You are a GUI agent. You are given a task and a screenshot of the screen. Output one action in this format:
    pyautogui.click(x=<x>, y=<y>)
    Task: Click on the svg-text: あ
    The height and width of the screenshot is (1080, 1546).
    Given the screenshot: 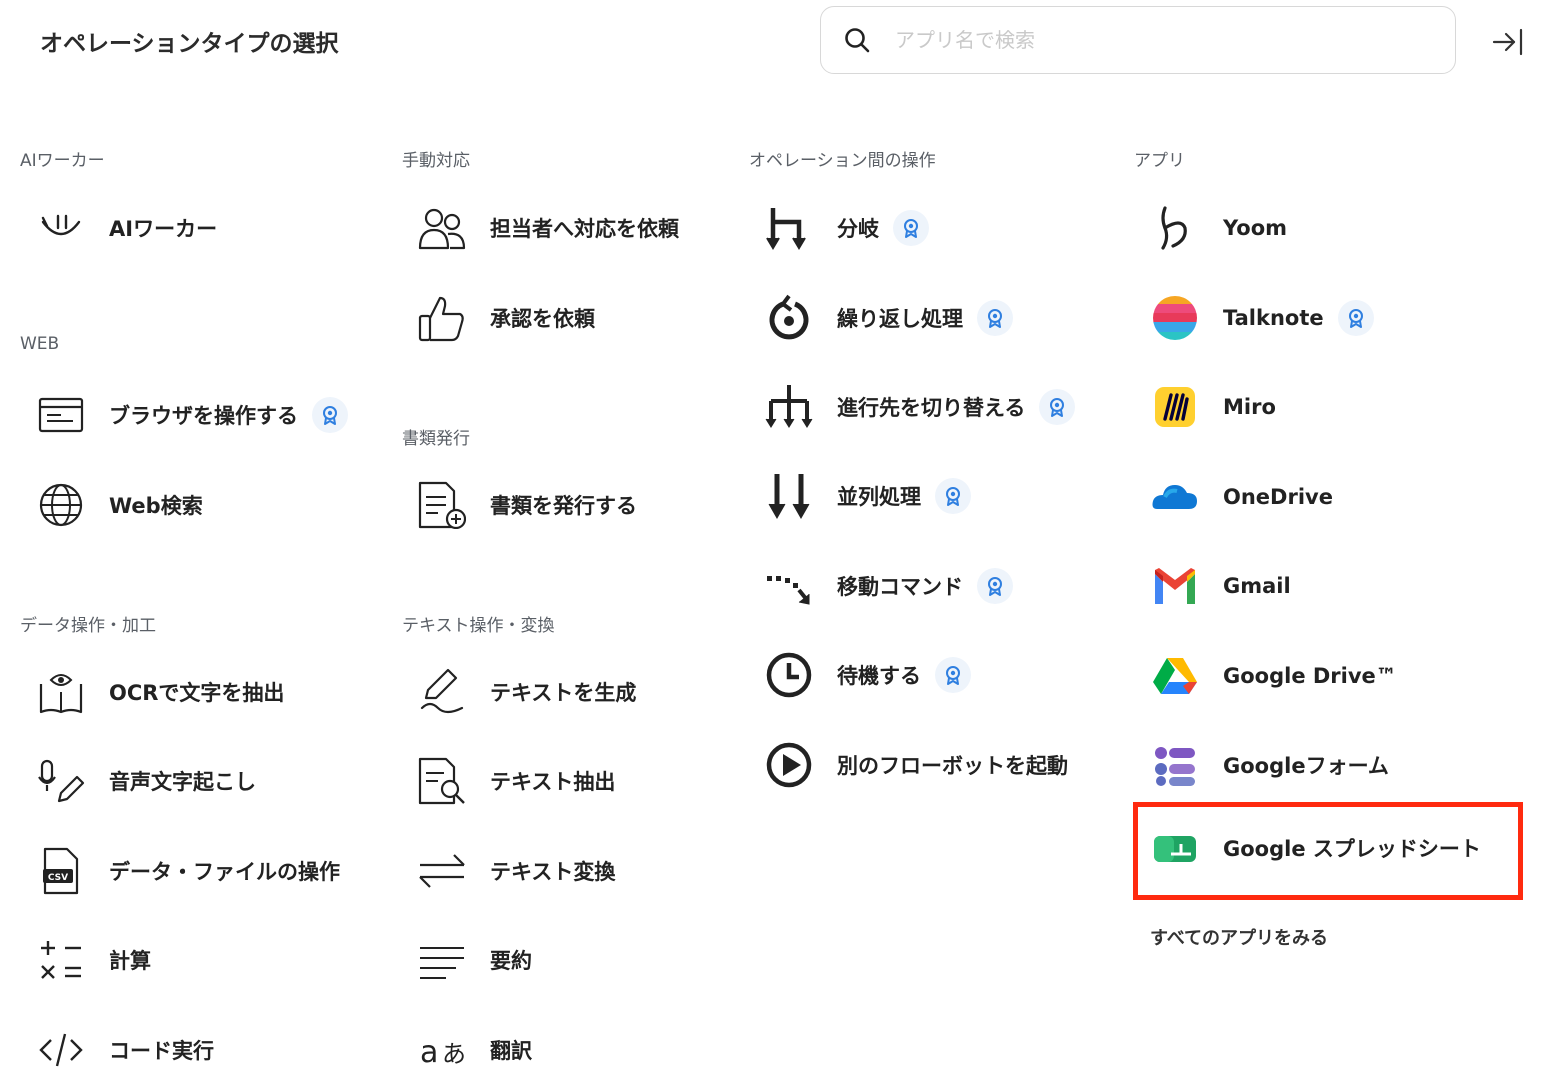 What is the action you would take?
    pyautogui.click(x=454, y=1054)
    